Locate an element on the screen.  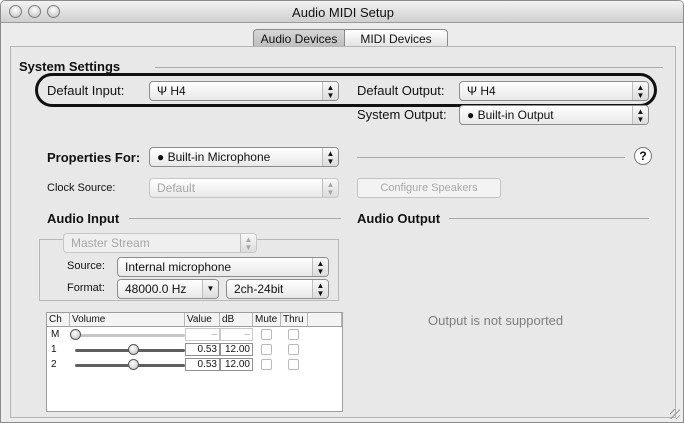
default-input-popup: Ψ H4 ▲ ▼ is located at coordinates (244, 91).